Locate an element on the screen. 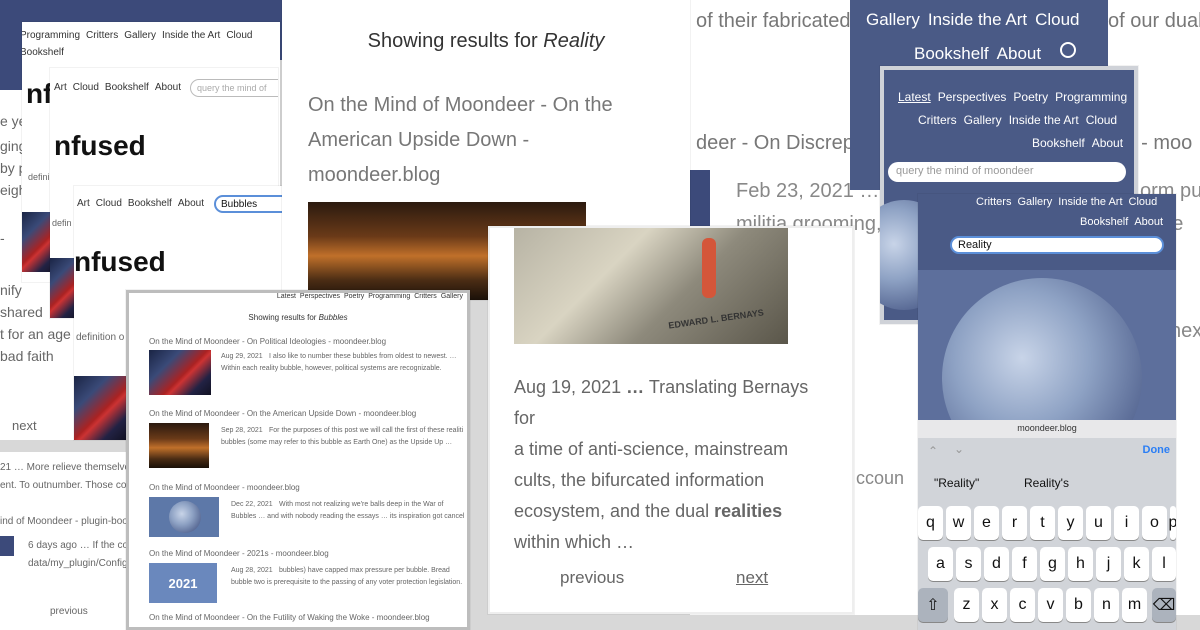 The height and width of the screenshot is (630, 1200). key-n: n is located at coordinates (1106, 605).